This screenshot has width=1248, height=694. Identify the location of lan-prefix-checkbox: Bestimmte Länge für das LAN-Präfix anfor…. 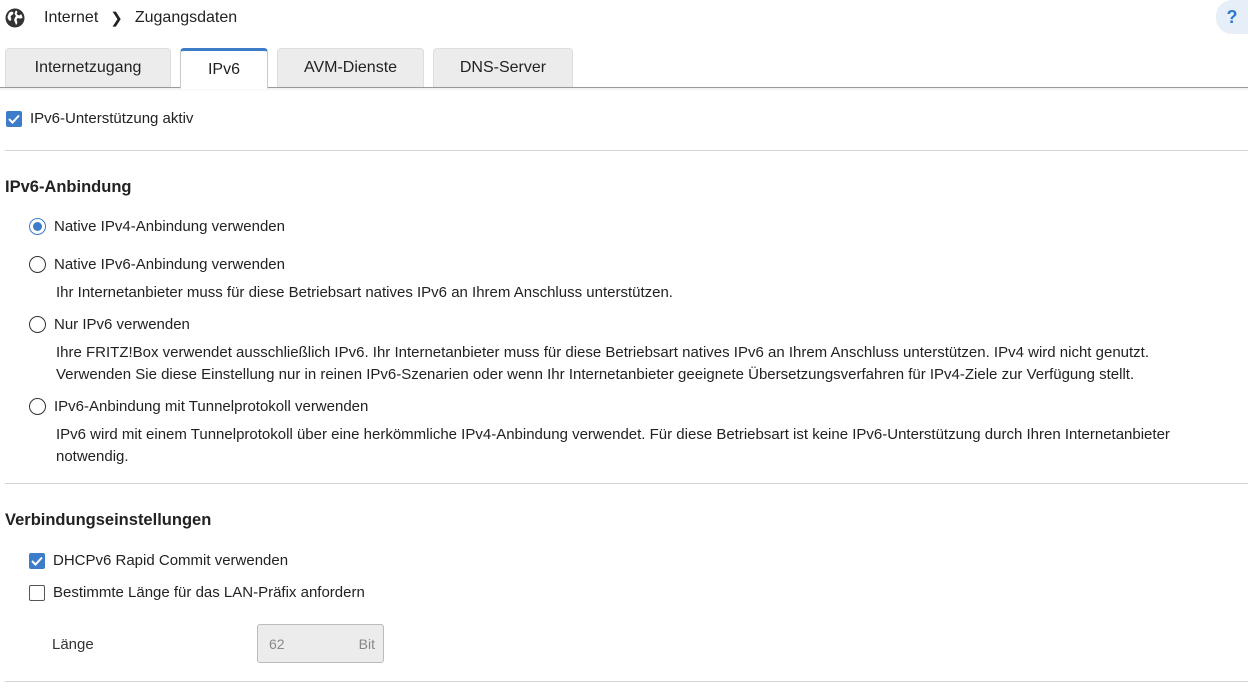
(197, 592).